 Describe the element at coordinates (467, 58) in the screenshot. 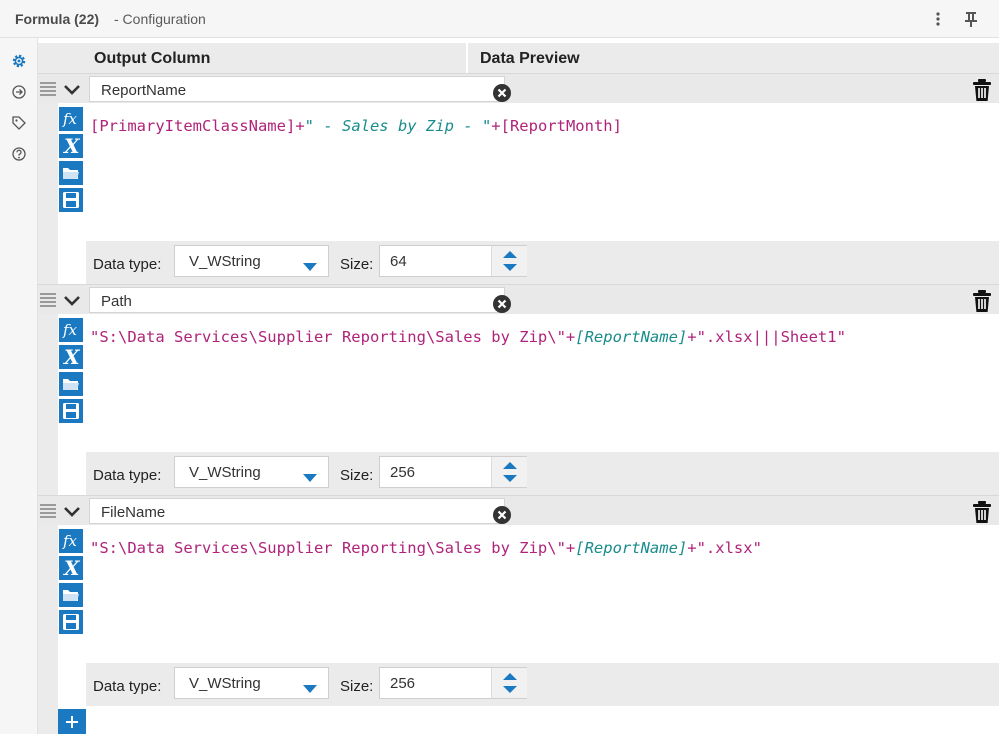

I see `header-separator` at that location.